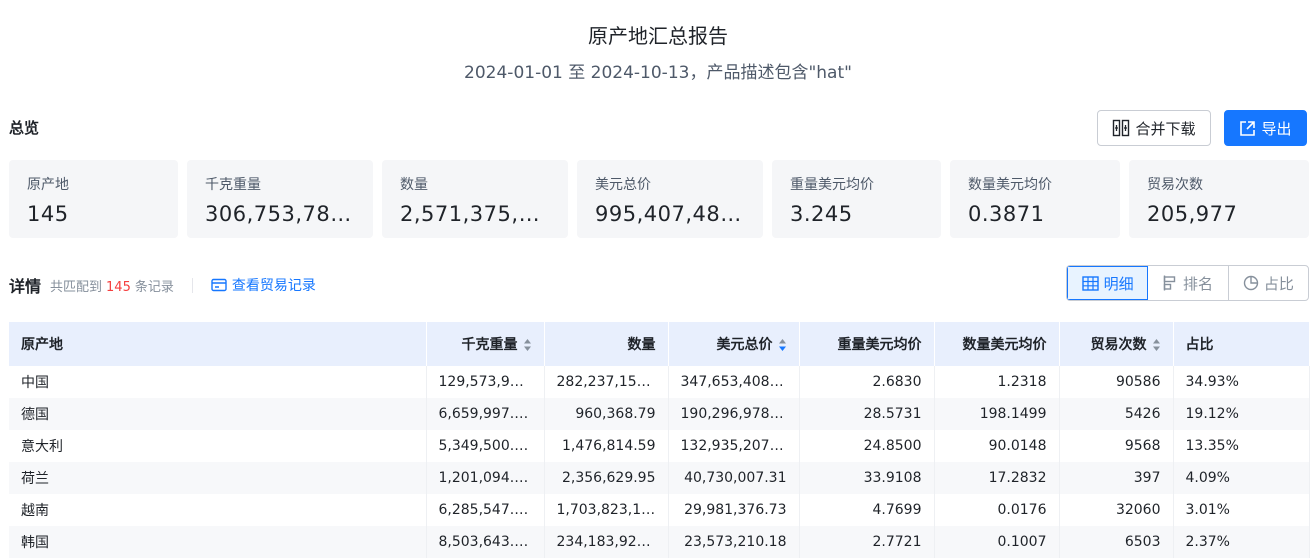 The height and width of the screenshot is (558, 1316). Describe the element at coordinates (734, 446) in the screenshot. I see `cell-total-usd: 132,935,207.55` at that location.